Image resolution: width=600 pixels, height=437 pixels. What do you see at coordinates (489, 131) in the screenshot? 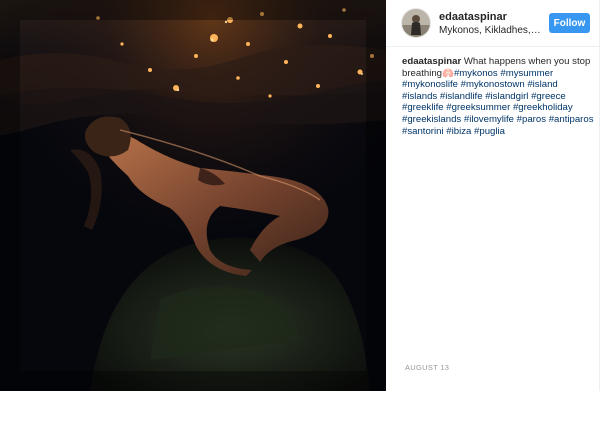
I see `hashtag-link: #puglia` at bounding box center [489, 131].